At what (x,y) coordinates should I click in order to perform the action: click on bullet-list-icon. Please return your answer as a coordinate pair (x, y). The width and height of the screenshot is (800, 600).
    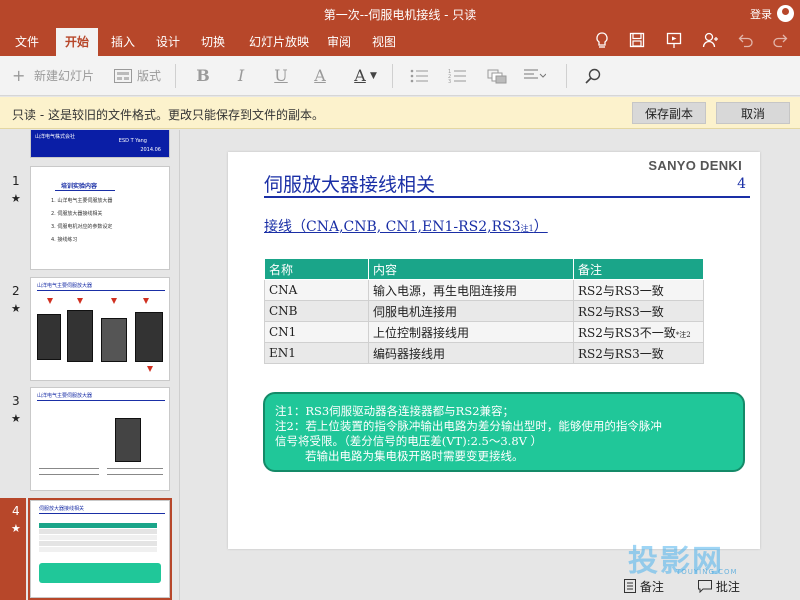
    Looking at the image, I should click on (419, 76).